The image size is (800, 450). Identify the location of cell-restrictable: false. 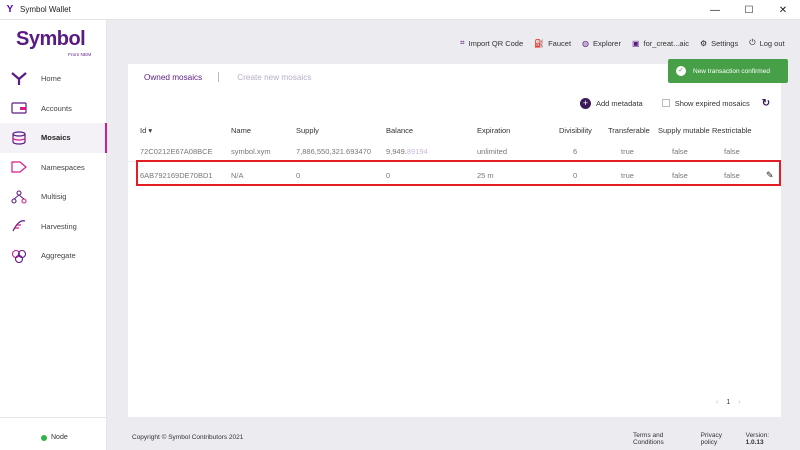
(732, 151).